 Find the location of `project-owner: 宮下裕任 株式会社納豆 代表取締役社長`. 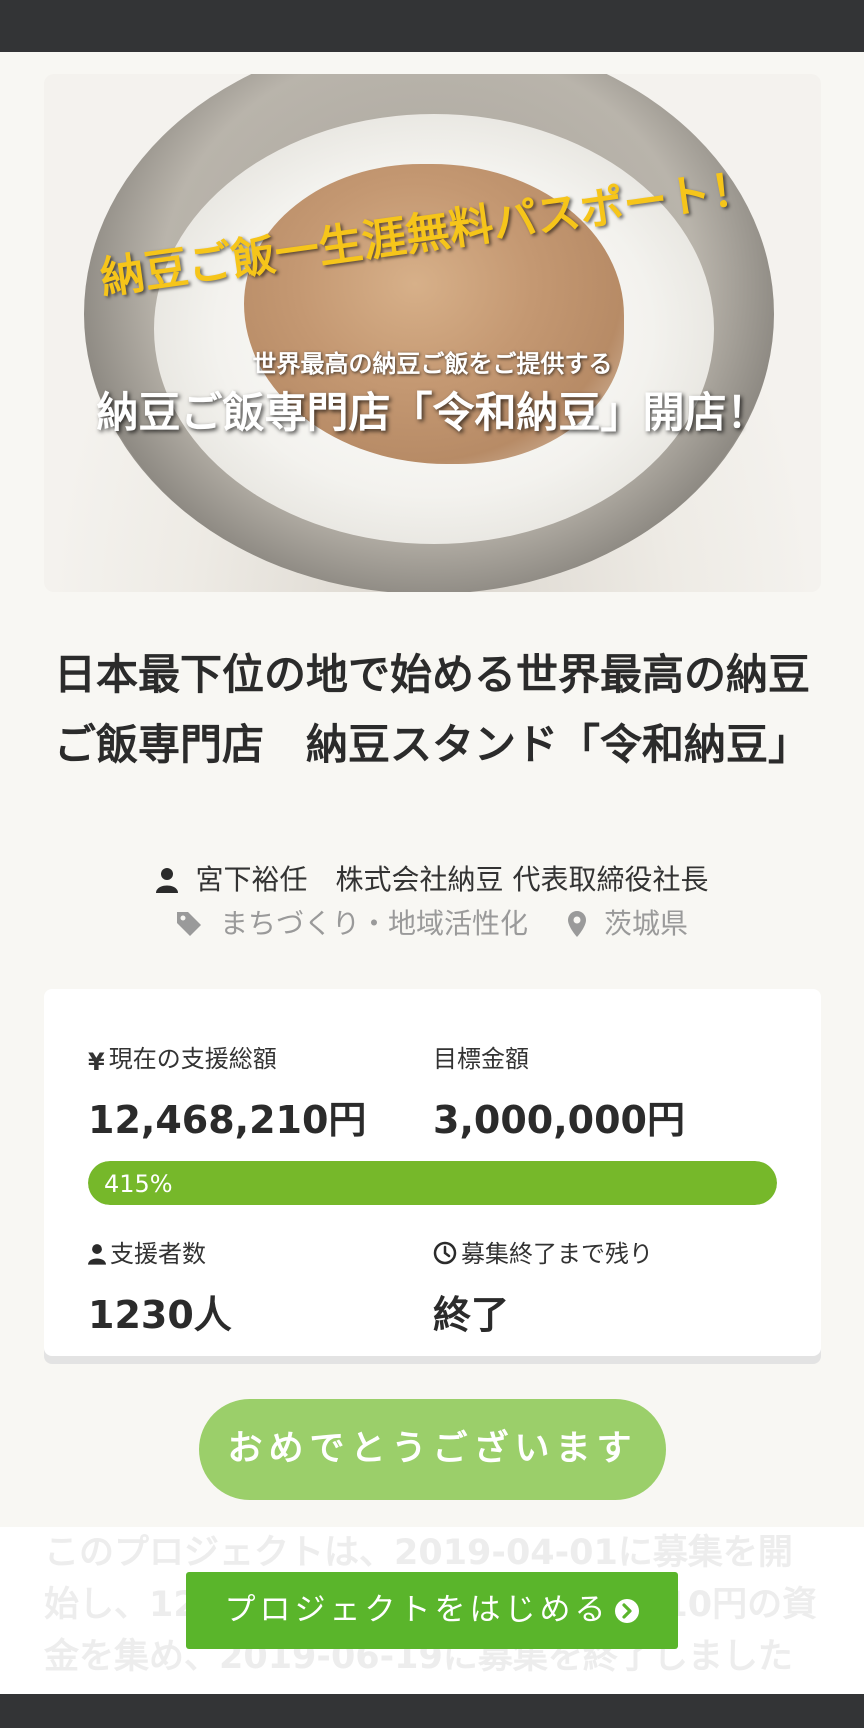

project-owner: 宮下裕任 株式会社納豆 代表取締役社長 is located at coordinates (432, 879).